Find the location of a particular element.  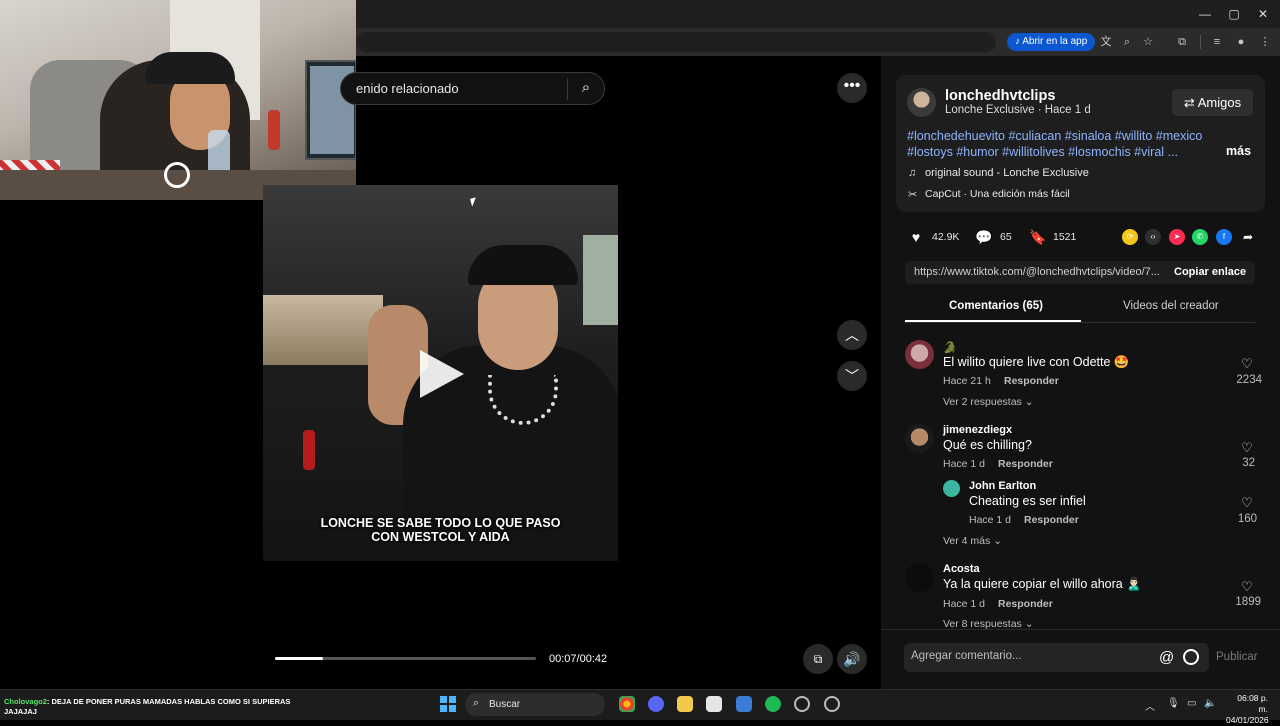

reply-text: Cheating es ser infiel is located at coordinates (1027, 501).